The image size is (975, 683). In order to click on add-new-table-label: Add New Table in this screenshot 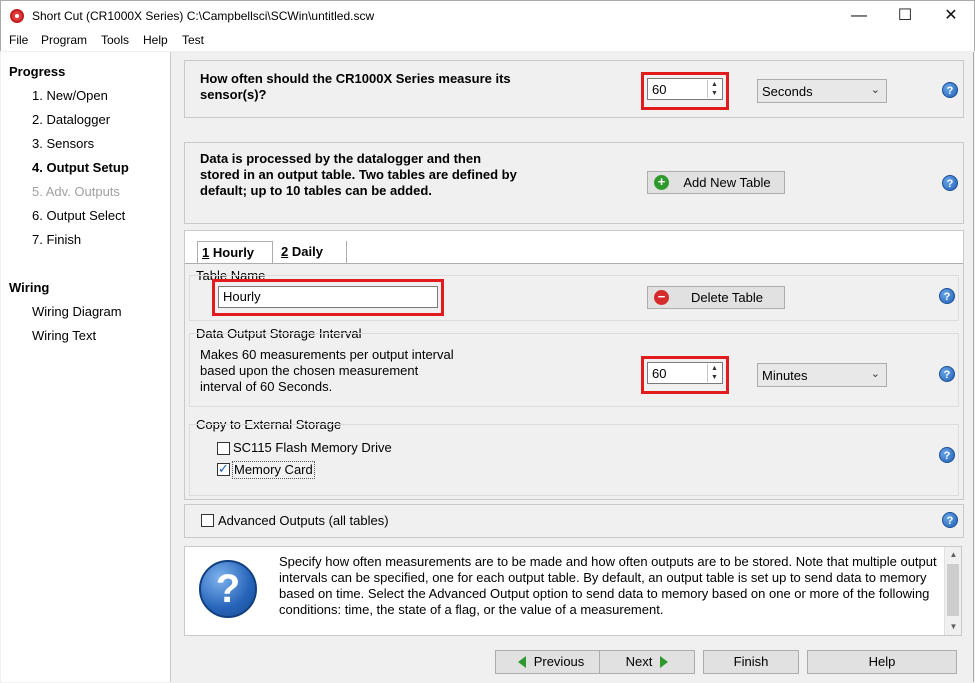, I will do `click(727, 182)`.